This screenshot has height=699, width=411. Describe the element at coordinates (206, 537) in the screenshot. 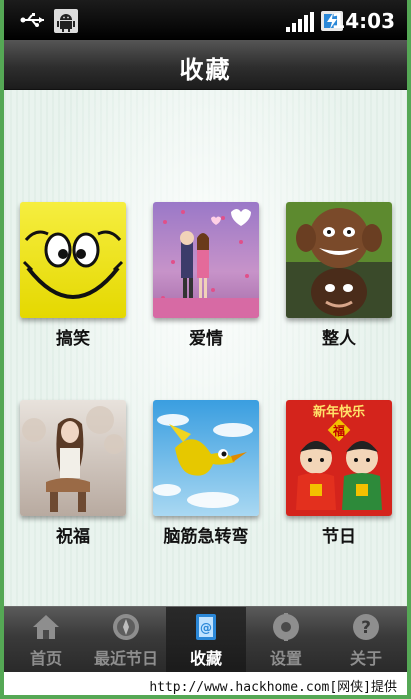

I see `category-label: 脑筋急转弯` at that location.